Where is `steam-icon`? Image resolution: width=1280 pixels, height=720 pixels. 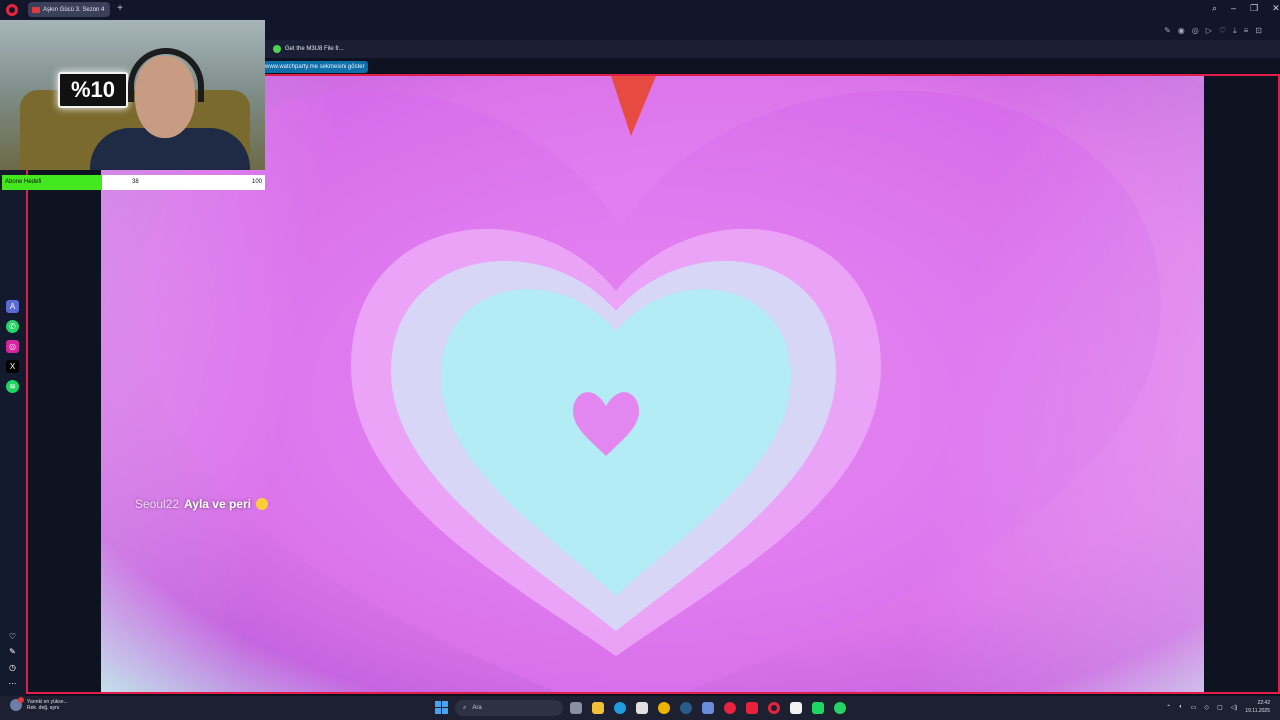 steam-icon is located at coordinates (686, 708).